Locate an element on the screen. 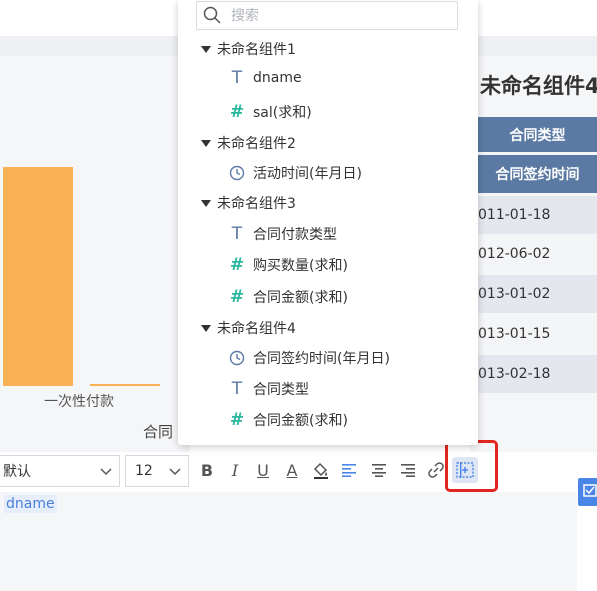  x-axis-tick-label: 一次性付款 is located at coordinates (79, 402).